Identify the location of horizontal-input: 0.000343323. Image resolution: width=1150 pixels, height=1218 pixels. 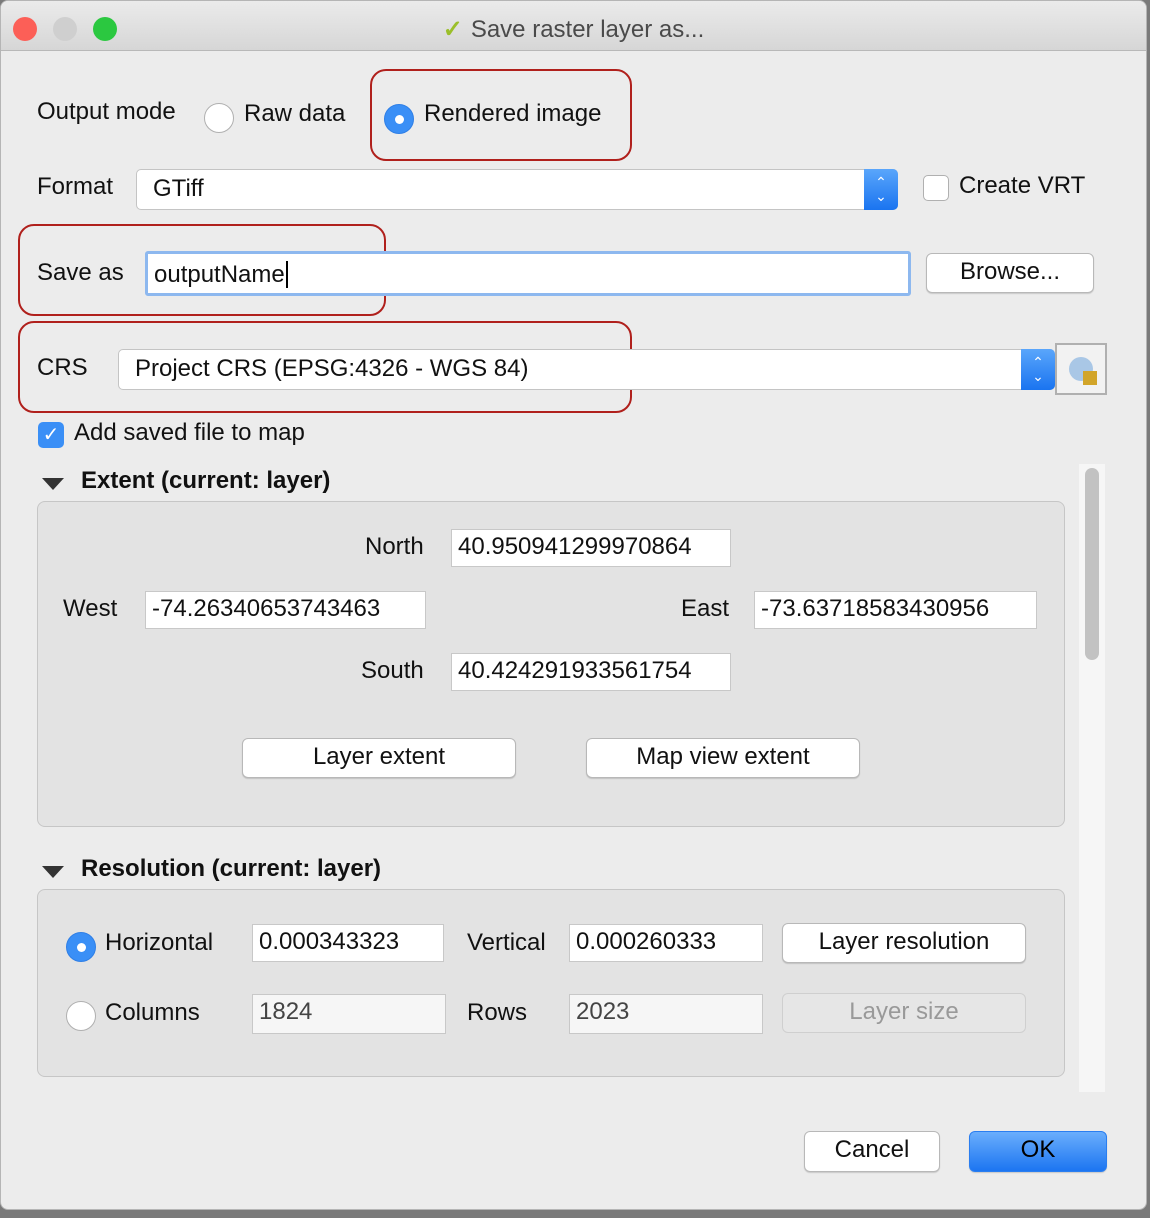
(348, 943).